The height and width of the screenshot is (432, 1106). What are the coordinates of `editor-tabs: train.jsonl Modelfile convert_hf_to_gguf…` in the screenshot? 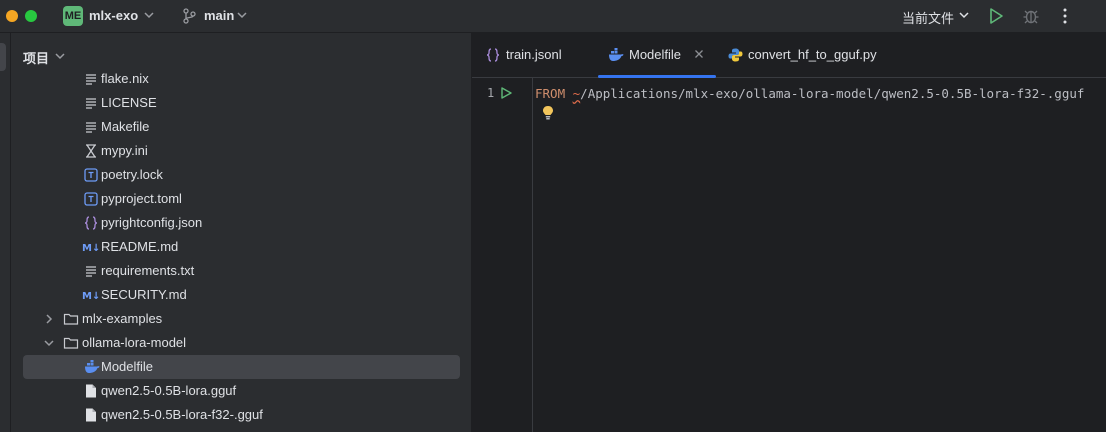 It's located at (789, 55).